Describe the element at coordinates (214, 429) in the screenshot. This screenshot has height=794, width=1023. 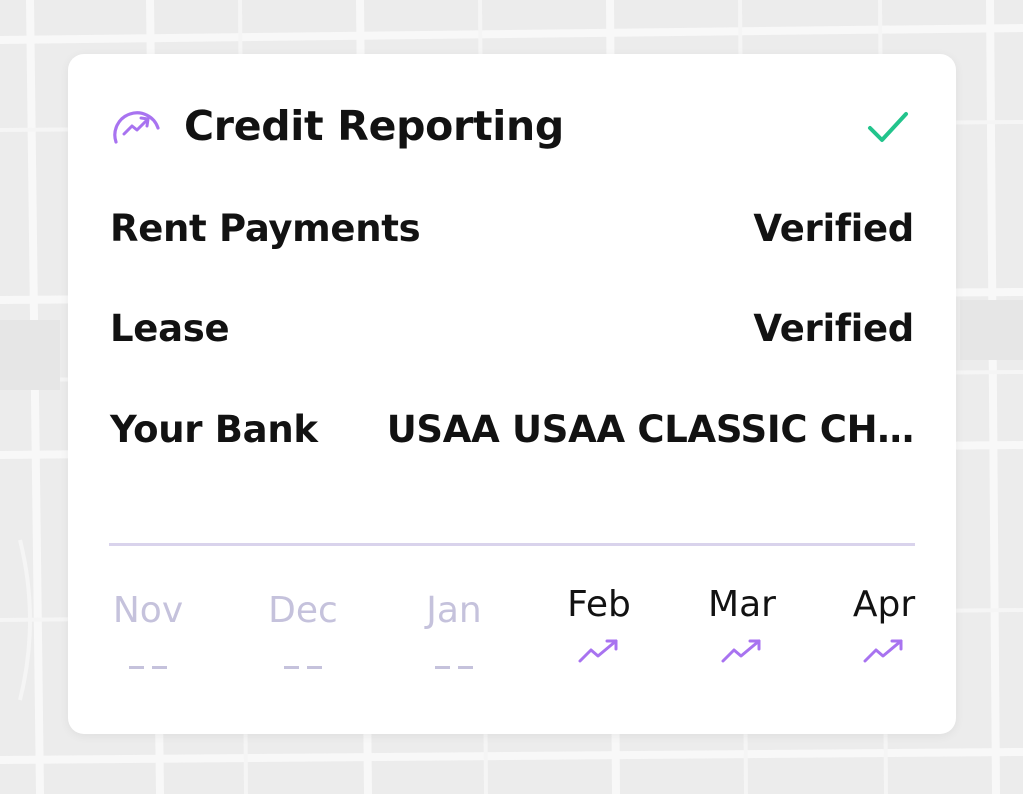
I see `bank-label: Your Bank` at that location.